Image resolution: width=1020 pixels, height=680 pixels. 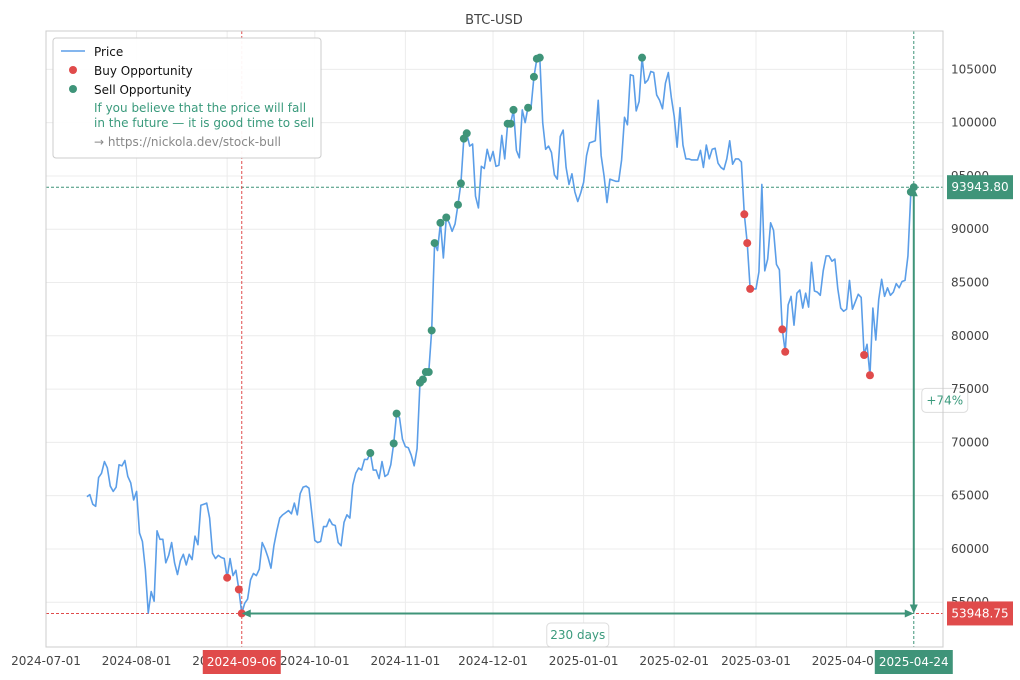 I want to click on y-tick-label: 90000, so click(x=970, y=229).